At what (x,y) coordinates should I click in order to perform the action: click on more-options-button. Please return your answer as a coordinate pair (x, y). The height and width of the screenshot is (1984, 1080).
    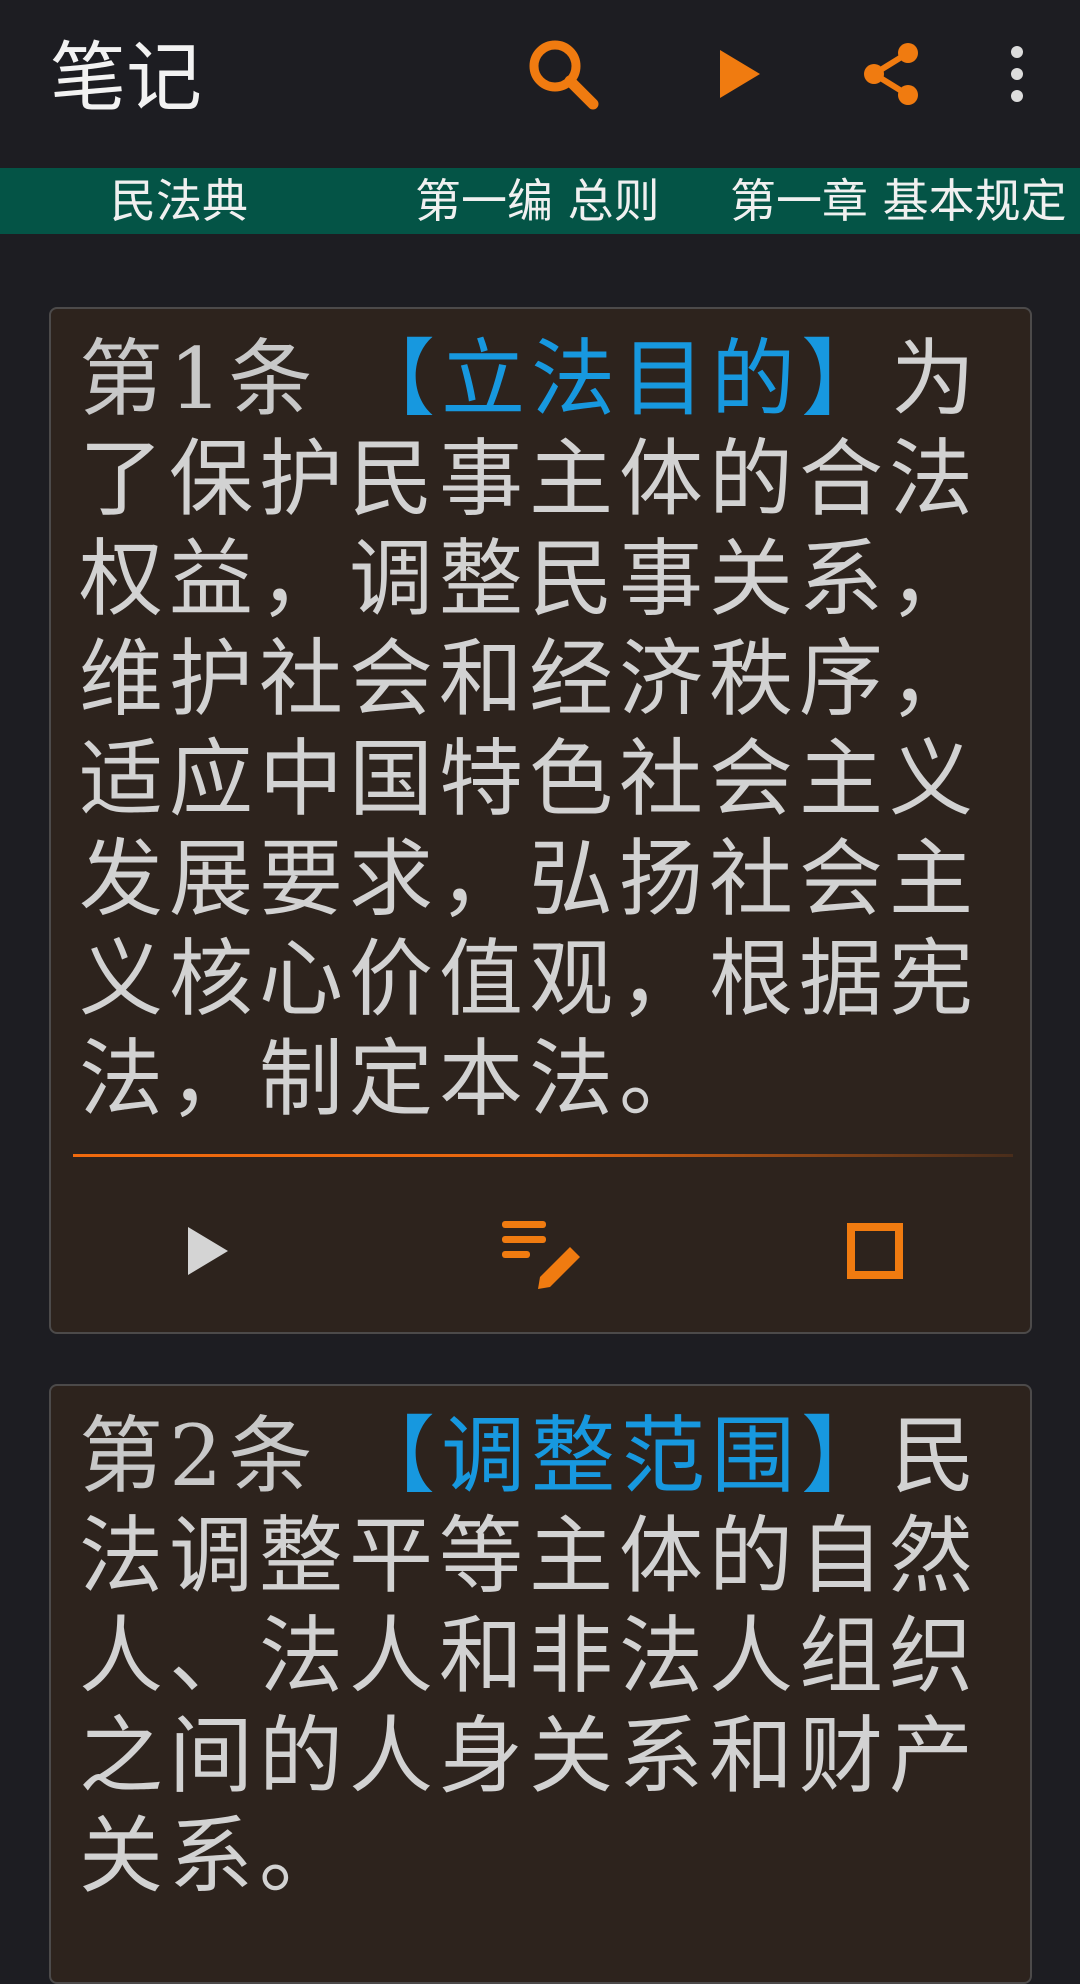
    Looking at the image, I should click on (1017, 74).